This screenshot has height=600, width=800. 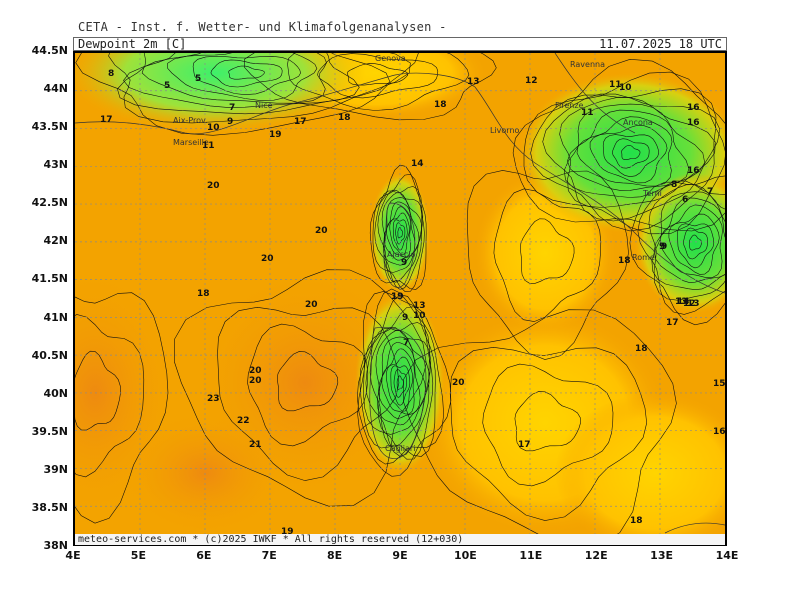 I want to click on contour-value-label: 14, so click(x=417, y=164).